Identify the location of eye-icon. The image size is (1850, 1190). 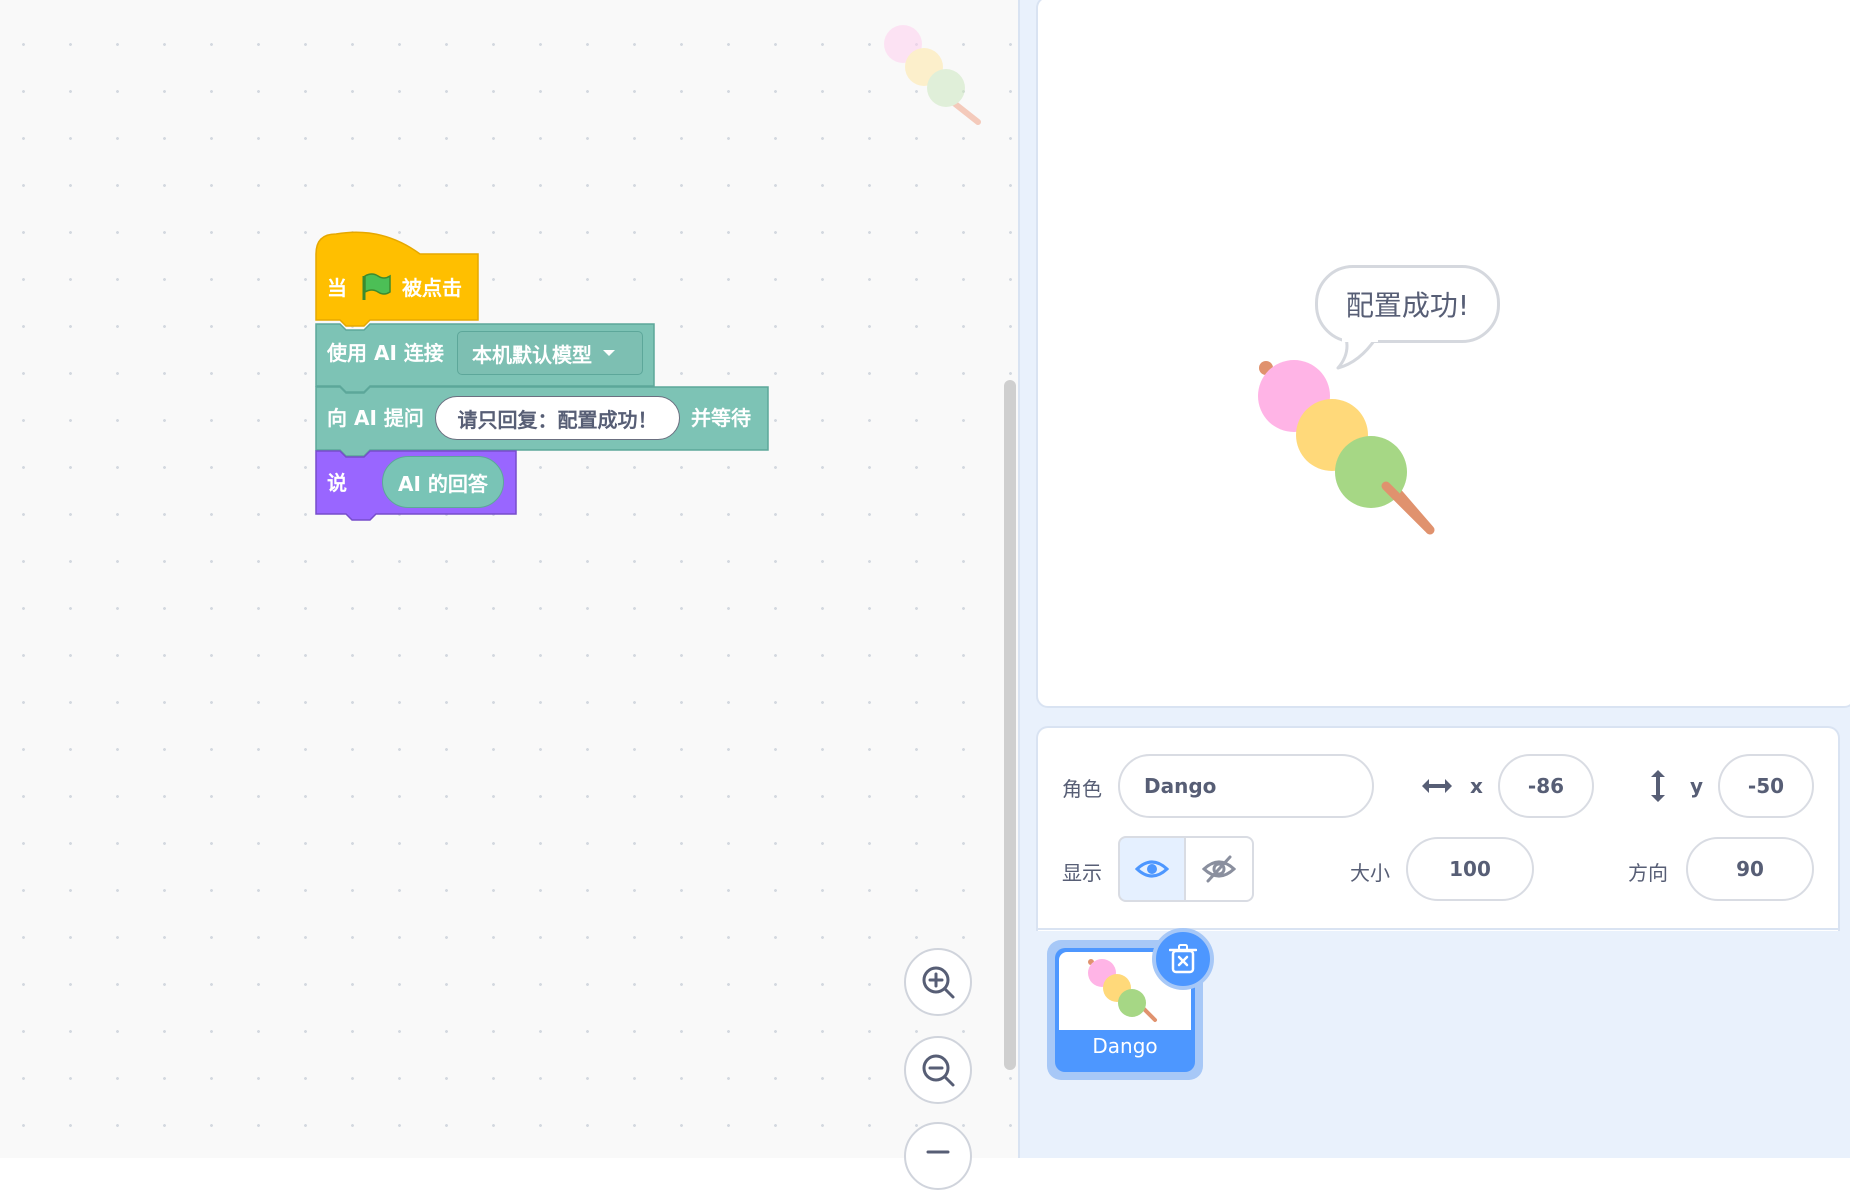
(1152, 869).